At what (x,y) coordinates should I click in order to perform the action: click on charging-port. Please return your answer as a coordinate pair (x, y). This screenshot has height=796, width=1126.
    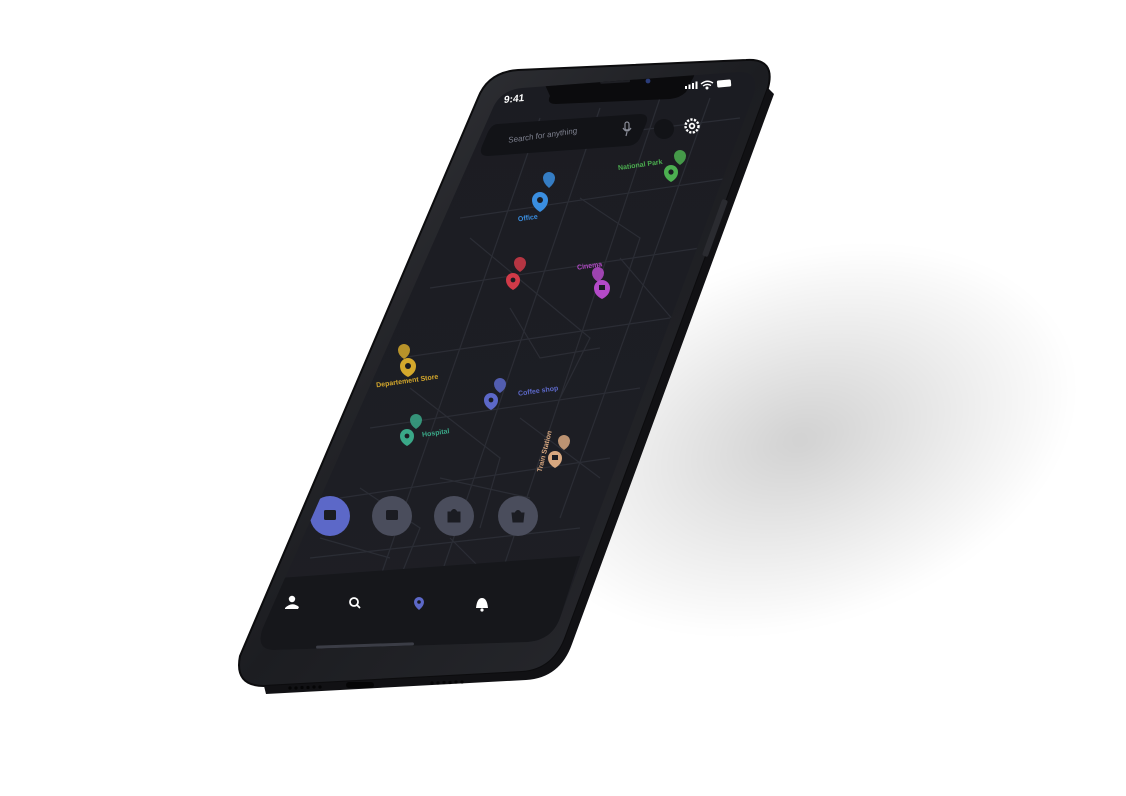
    Looking at the image, I should click on (360, 685).